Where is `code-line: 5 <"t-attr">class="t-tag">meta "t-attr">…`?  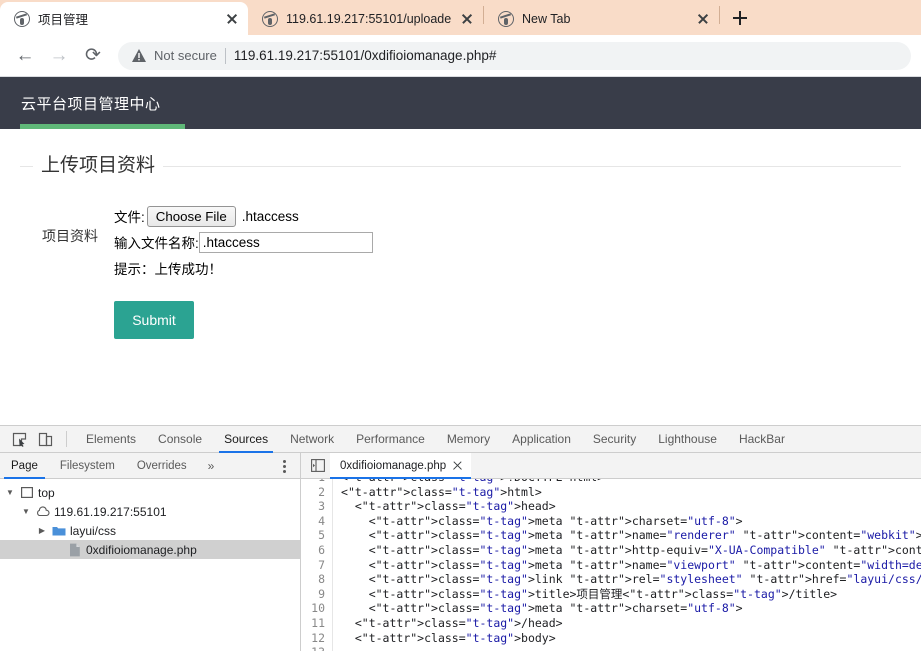 code-line: 5 <"t-attr">class="t-tag">meta "t-attr">… is located at coordinates (611, 535).